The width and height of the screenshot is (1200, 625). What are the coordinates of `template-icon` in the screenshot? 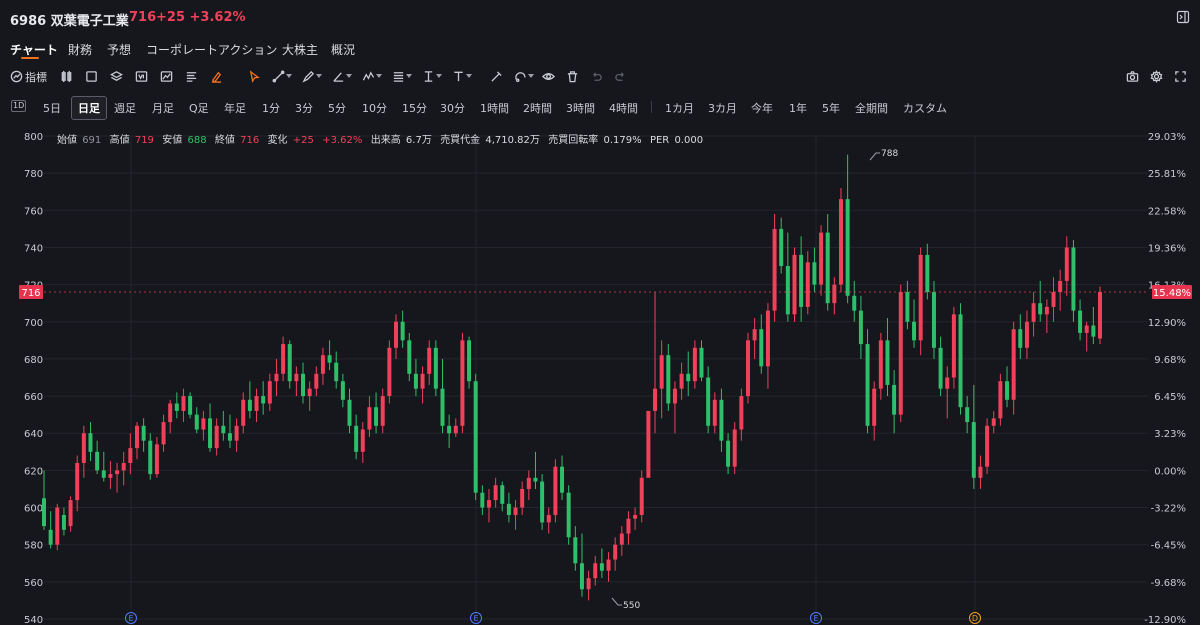 It's located at (141, 76).